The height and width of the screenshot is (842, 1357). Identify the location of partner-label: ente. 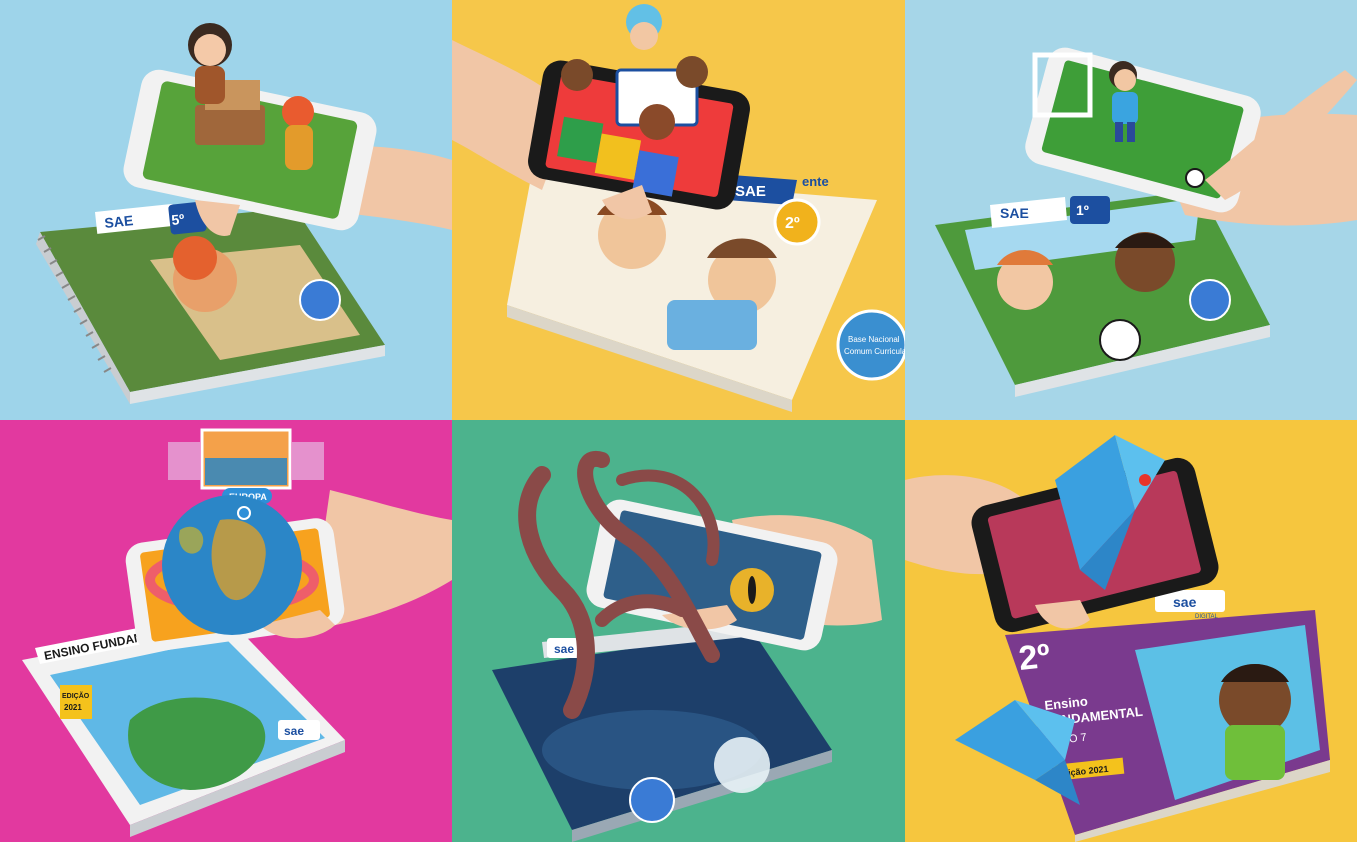
(815, 181).